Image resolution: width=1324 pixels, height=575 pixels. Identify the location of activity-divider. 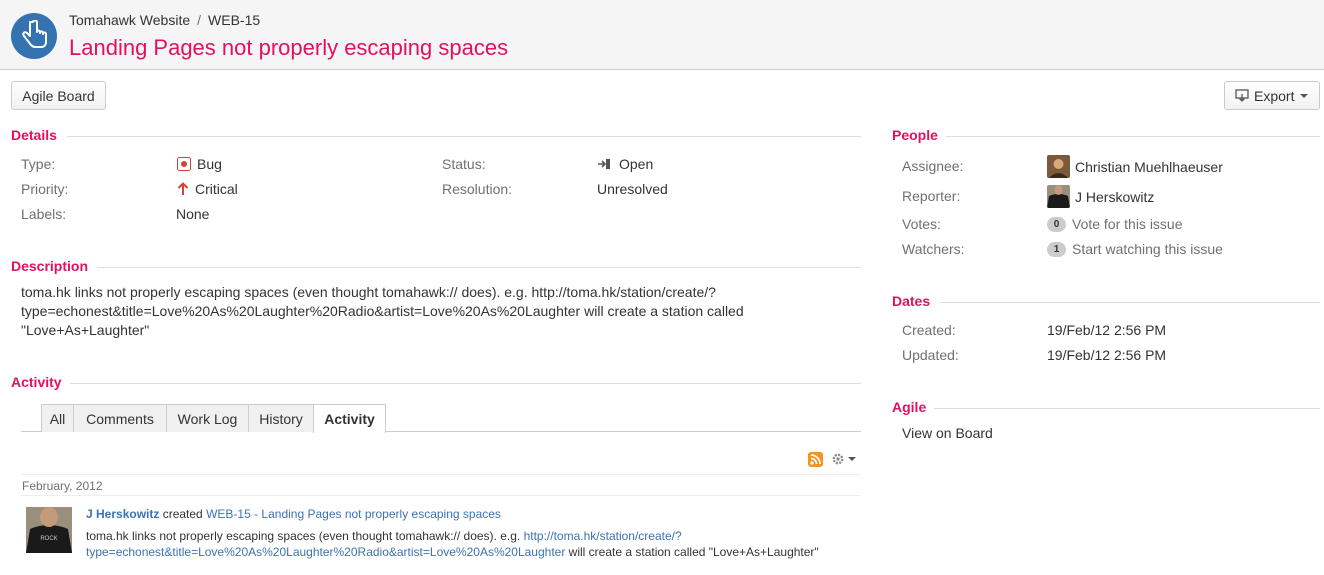
(465, 383).